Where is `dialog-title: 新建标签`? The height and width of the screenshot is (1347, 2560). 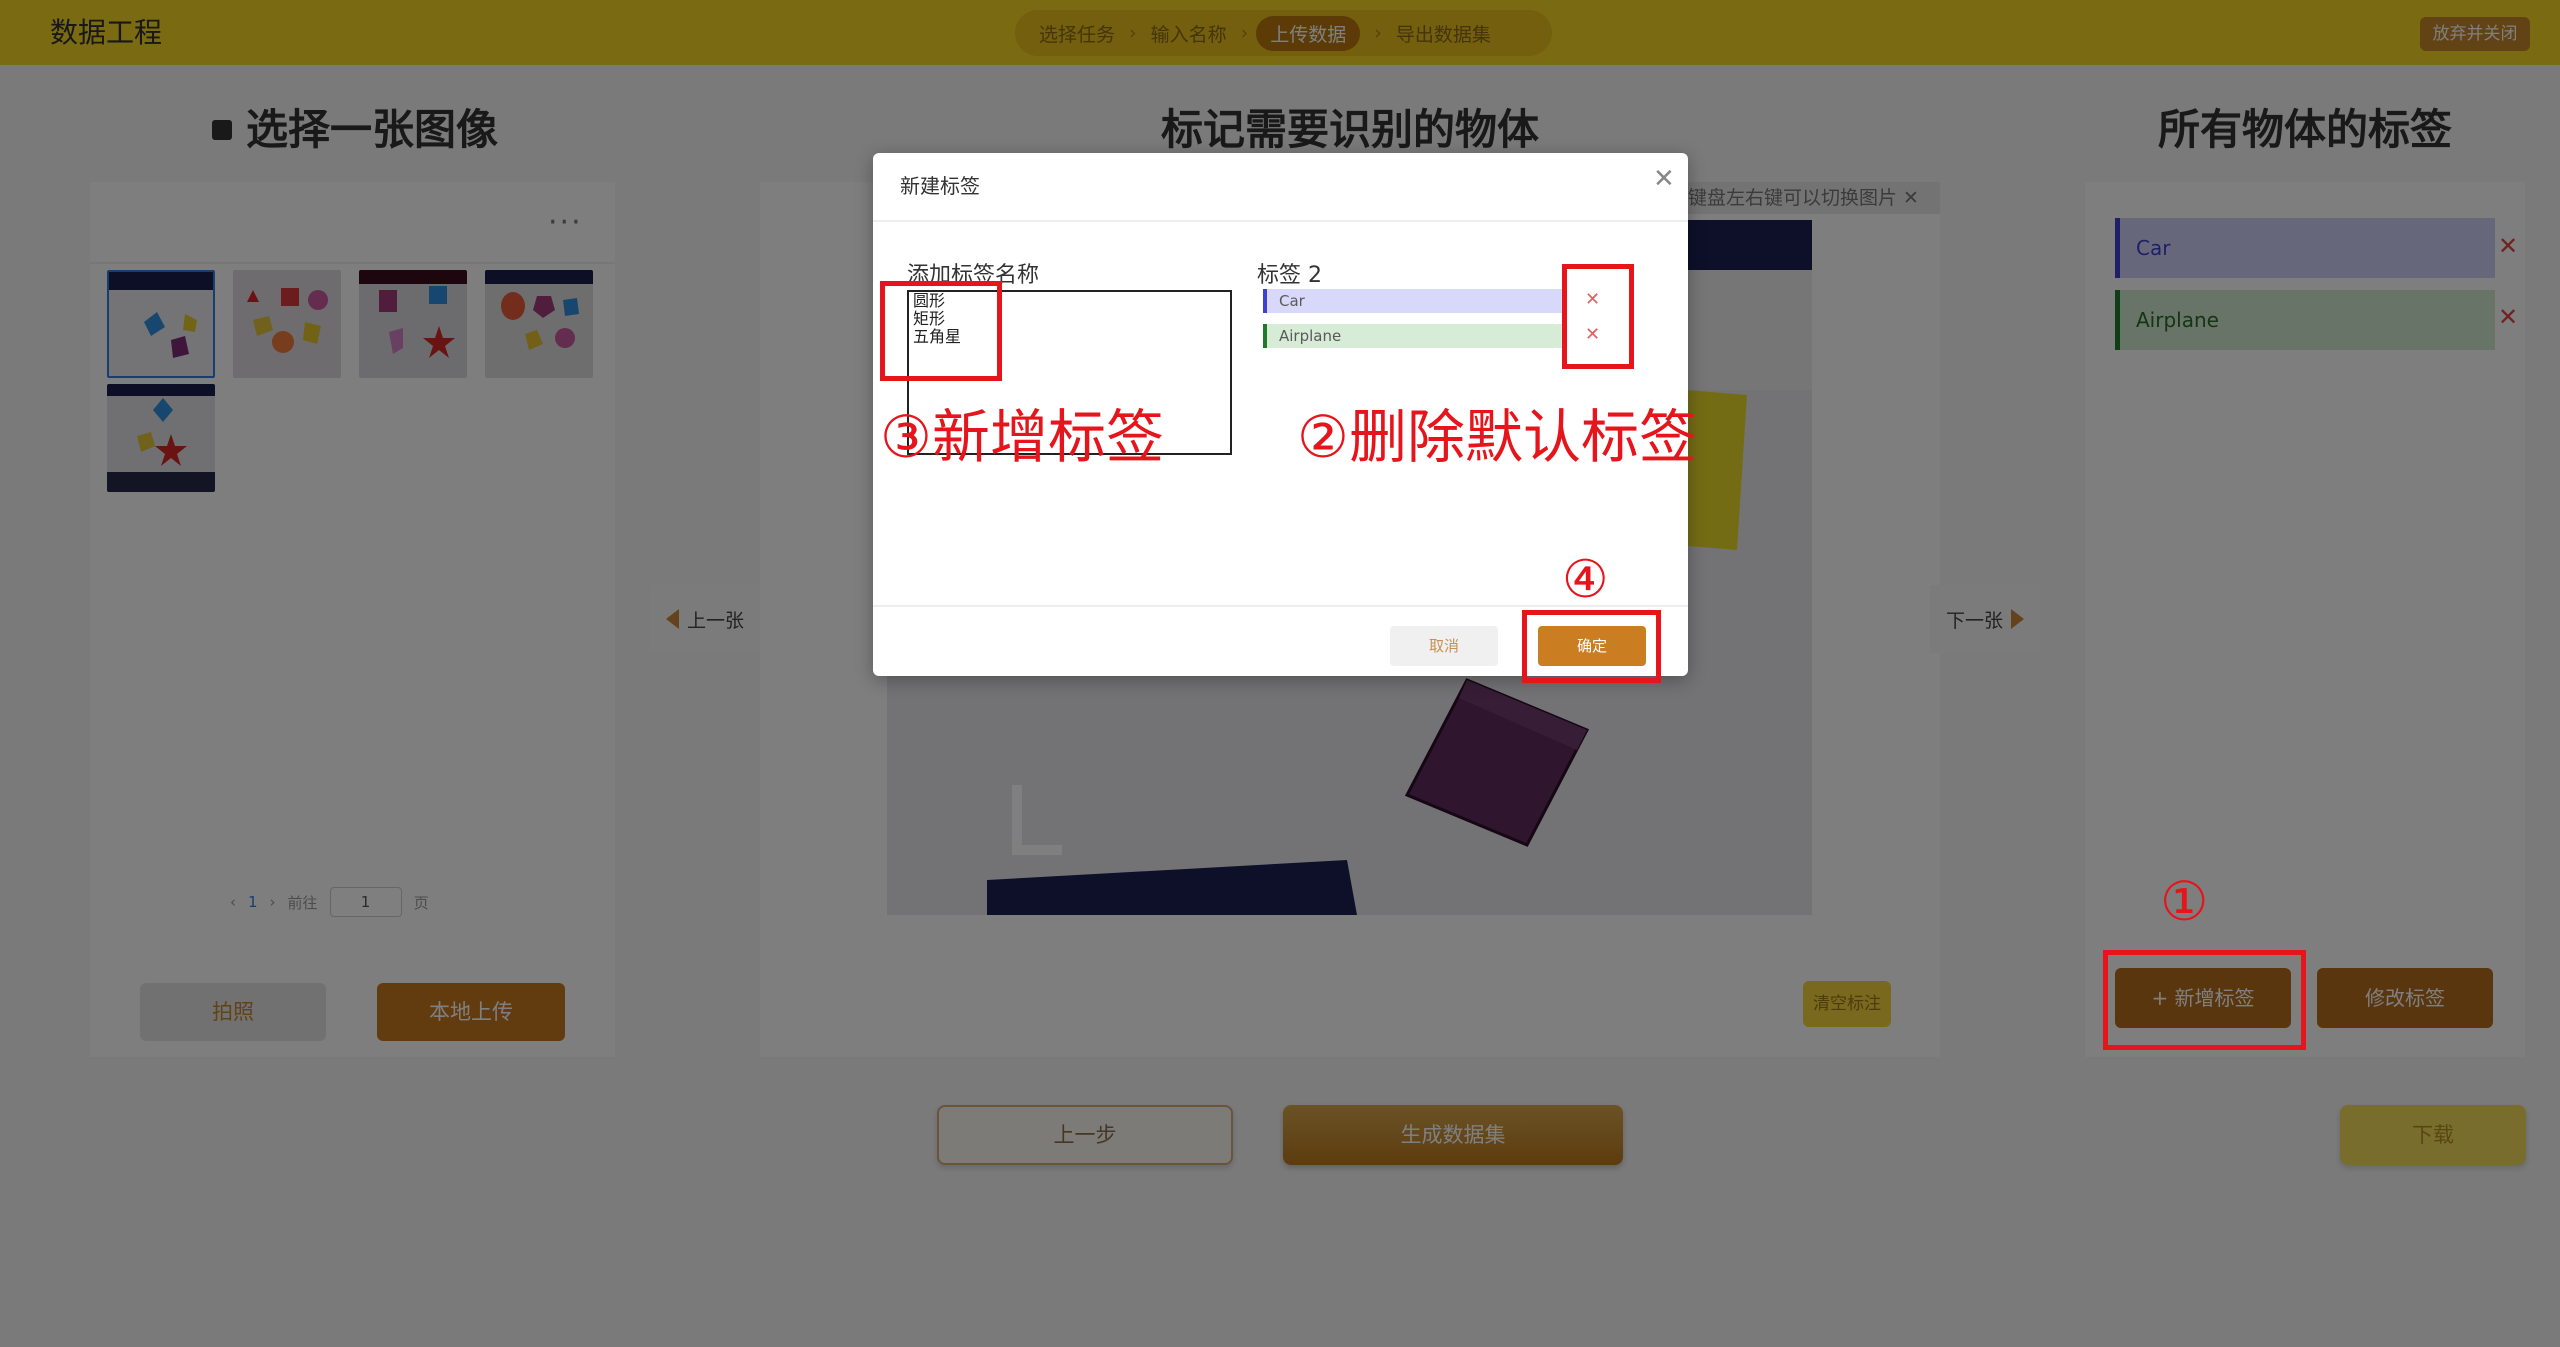
dialog-title: 新建标签 is located at coordinates (940, 186).